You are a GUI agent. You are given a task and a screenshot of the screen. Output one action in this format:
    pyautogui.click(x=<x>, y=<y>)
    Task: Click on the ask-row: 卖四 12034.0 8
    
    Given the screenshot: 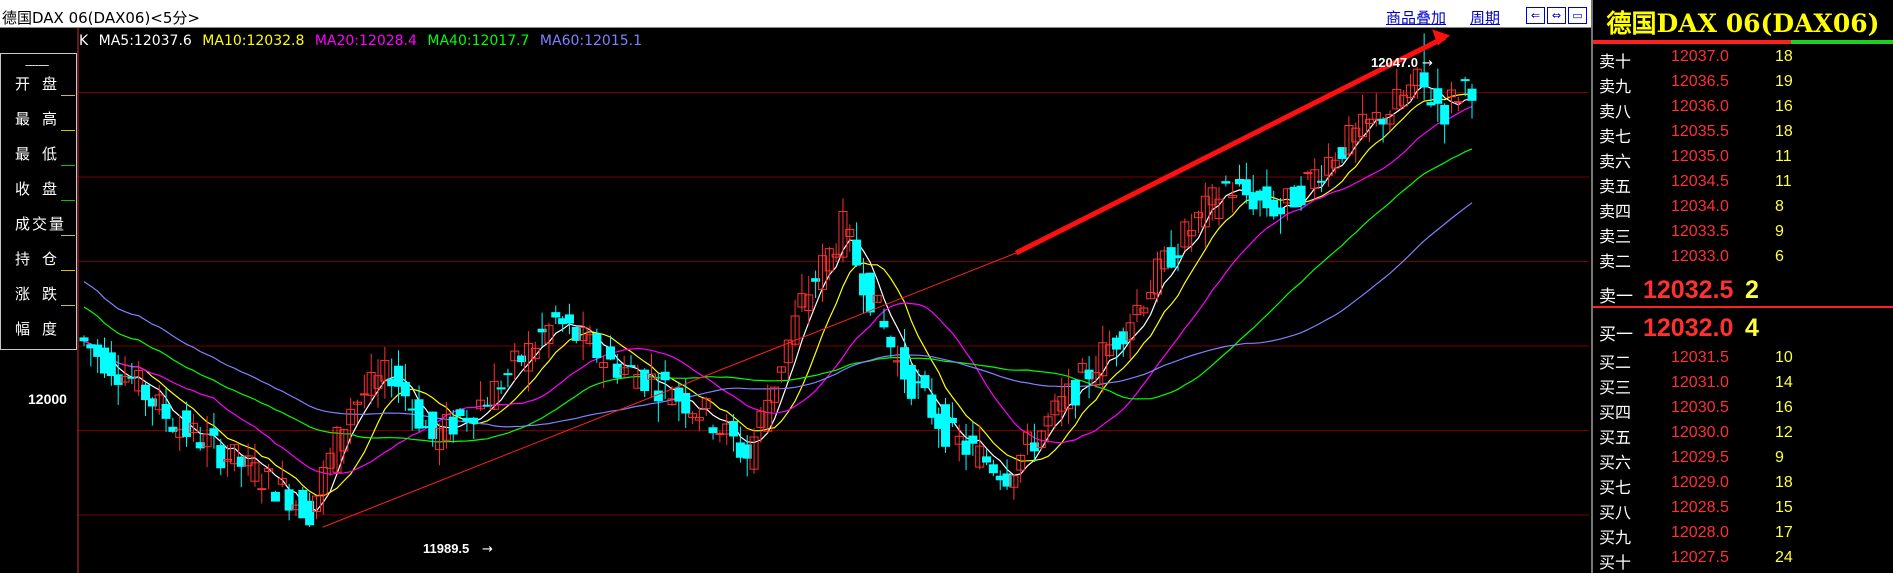 What is the action you would take?
    pyautogui.click(x=1743, y=207)
    